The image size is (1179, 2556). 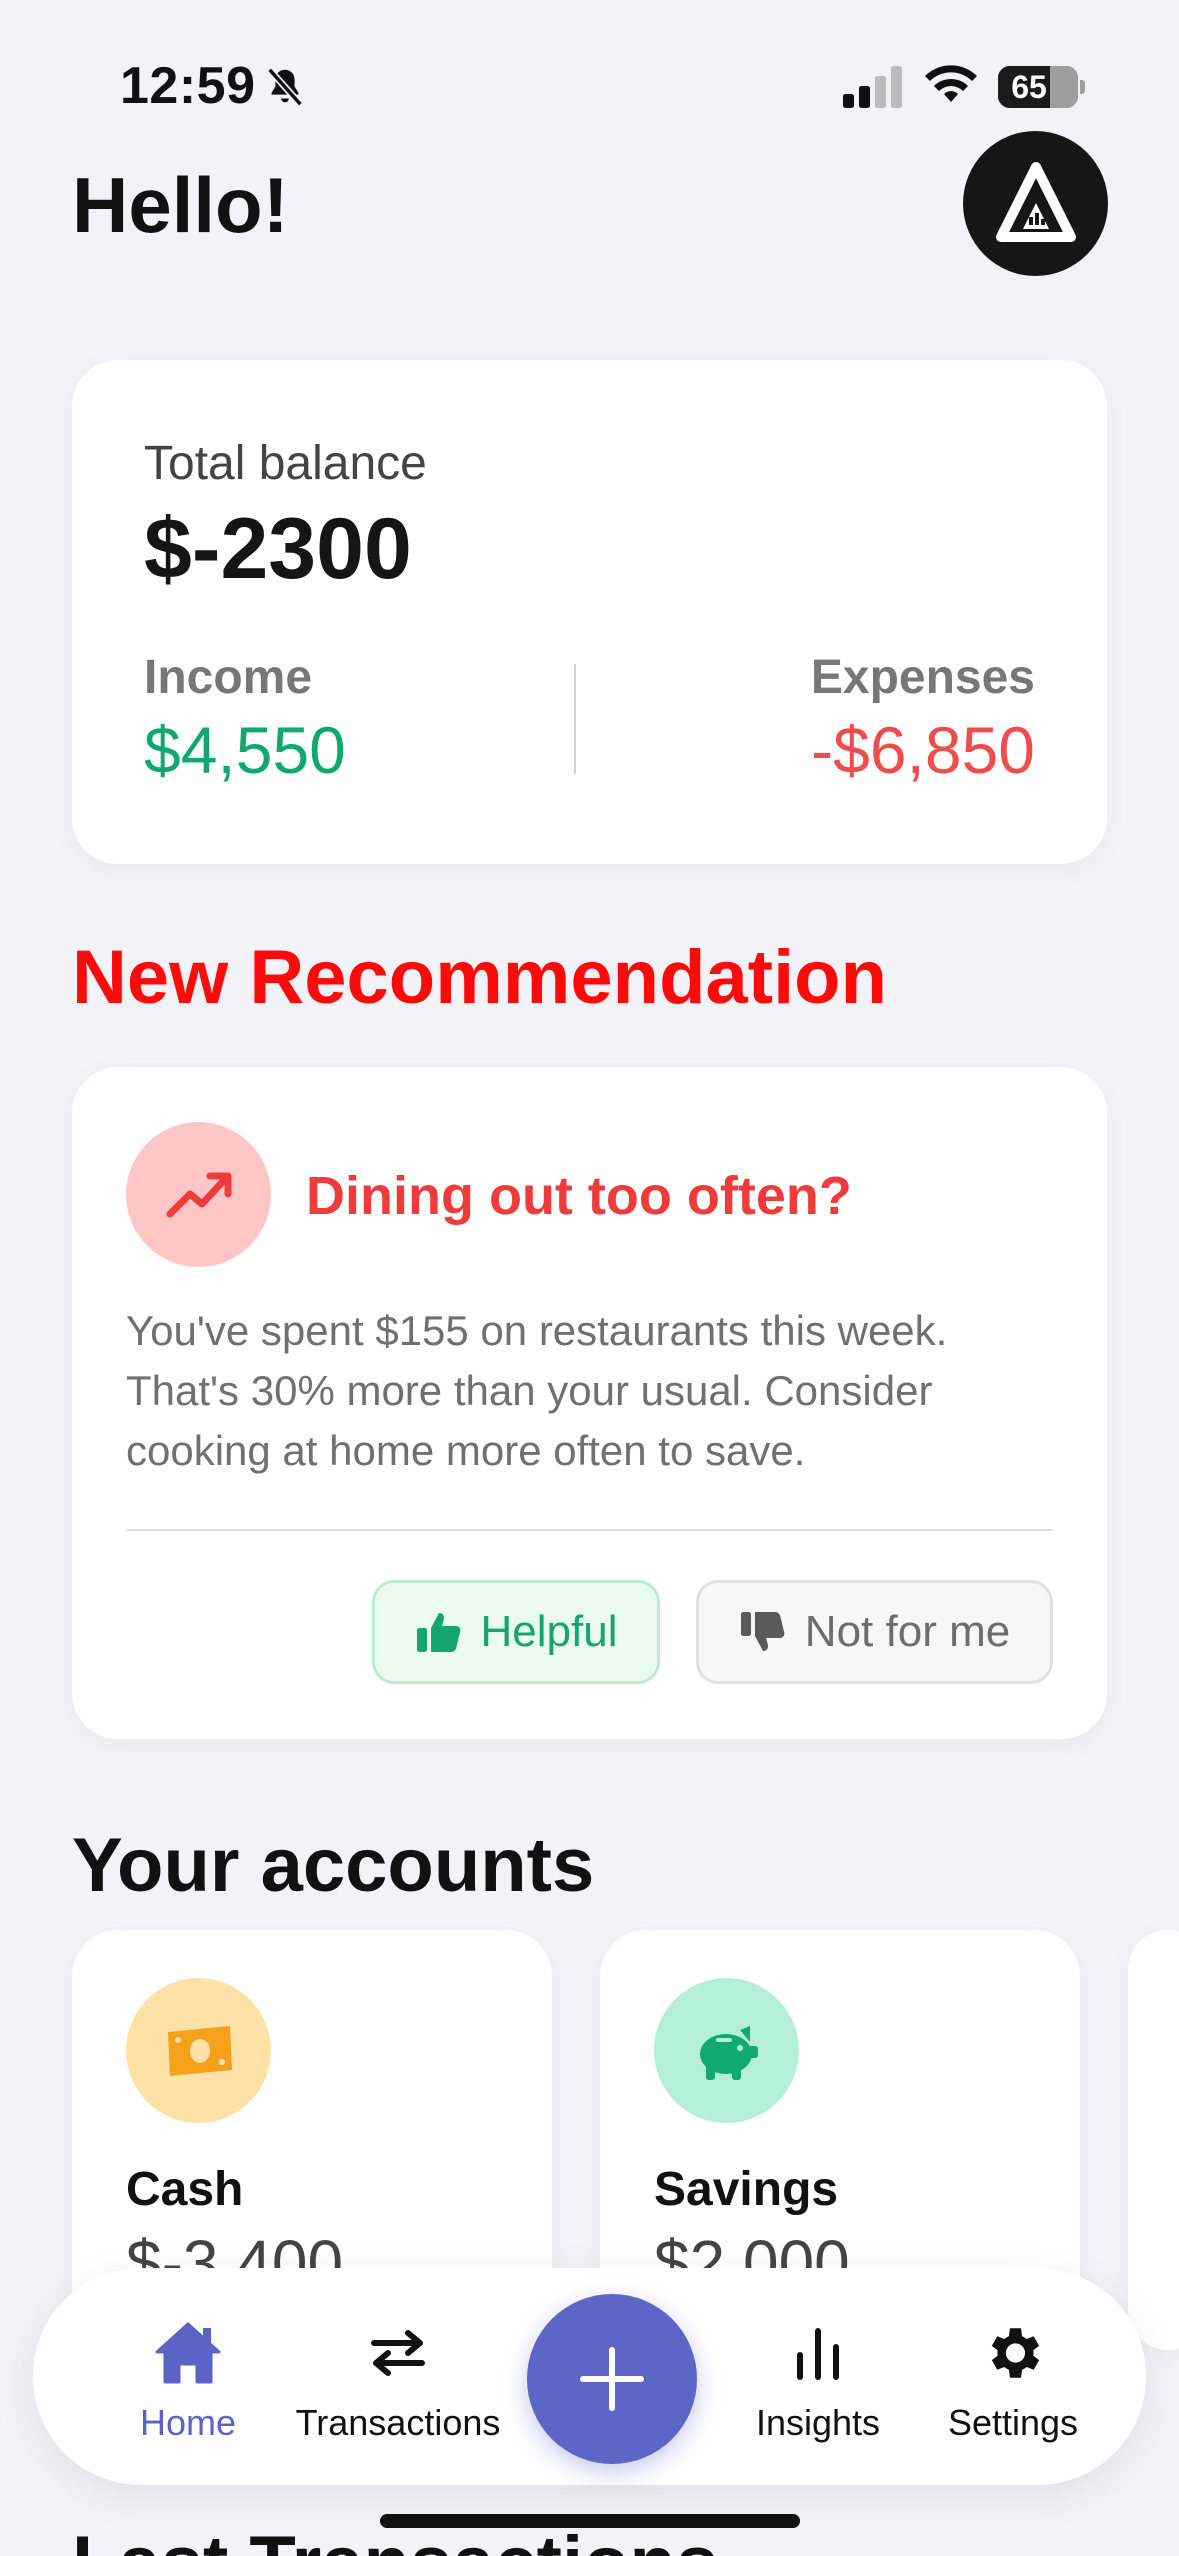 I want to click on bottom-navigation: Home Transactions Insights Settings, so click(x=589, y=2376).